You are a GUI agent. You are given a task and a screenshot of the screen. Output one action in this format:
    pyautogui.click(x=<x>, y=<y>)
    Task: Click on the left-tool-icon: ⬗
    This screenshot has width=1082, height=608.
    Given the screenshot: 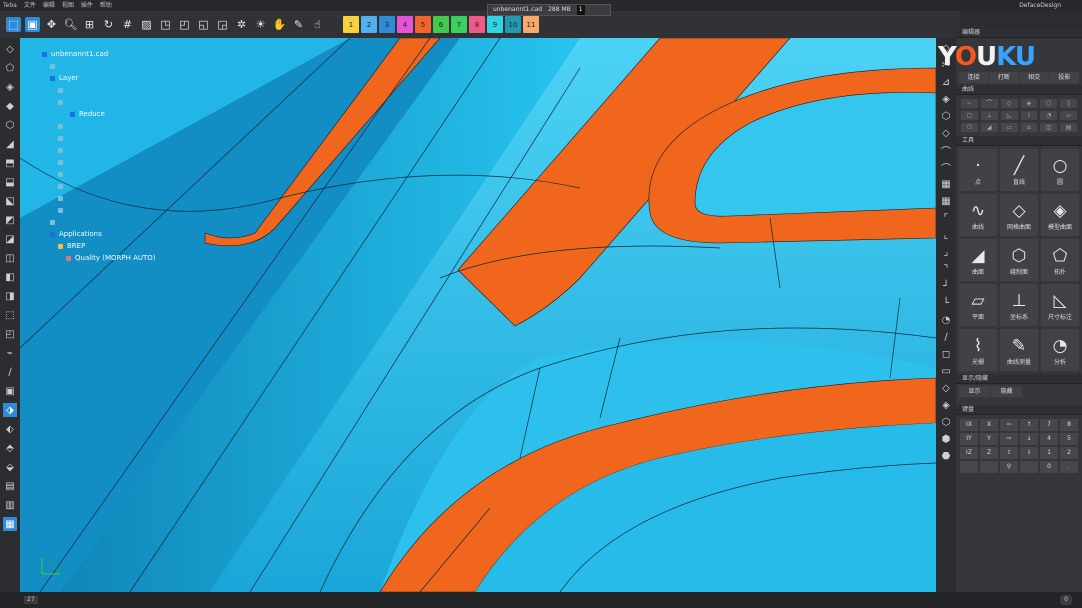 What is the action you would take?
    pyautogui.click(x=10, y=410)
    